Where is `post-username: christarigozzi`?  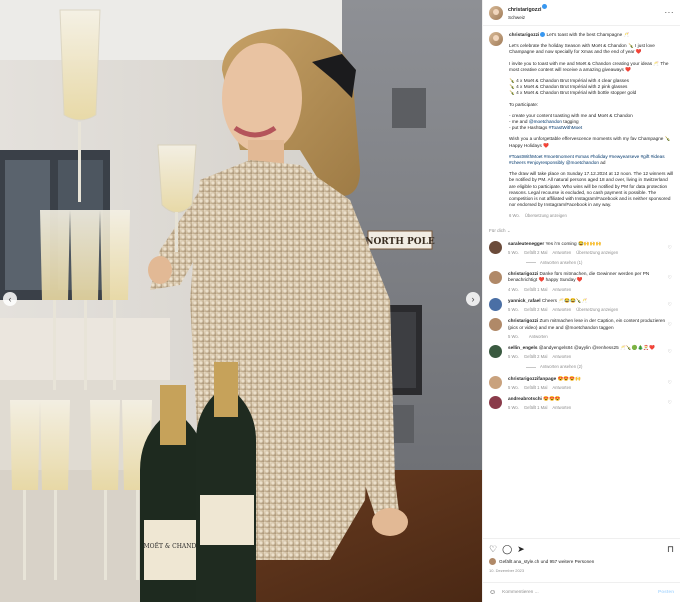 post-username: christarigozzi is located at coordinates (524, 10).